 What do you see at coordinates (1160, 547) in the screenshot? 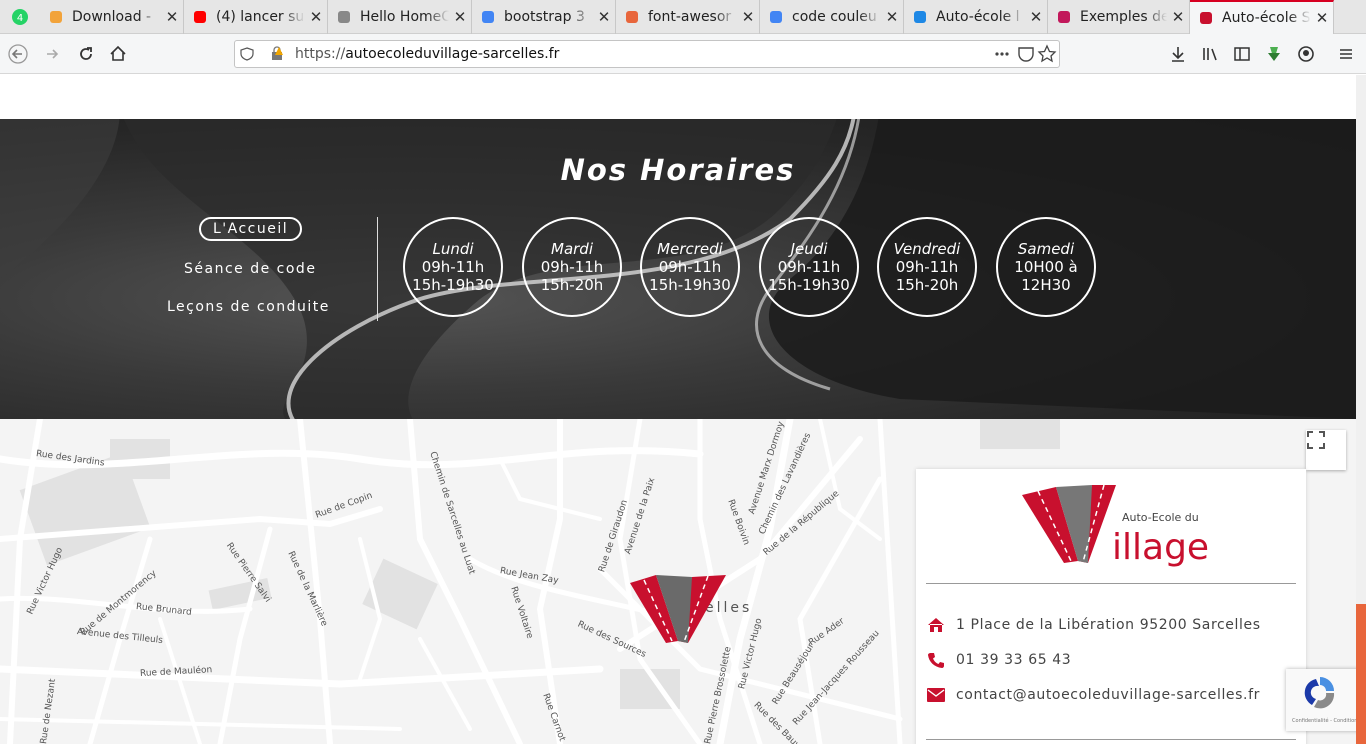
I see `logo-title: illage` at bounding box center [1160, 547].